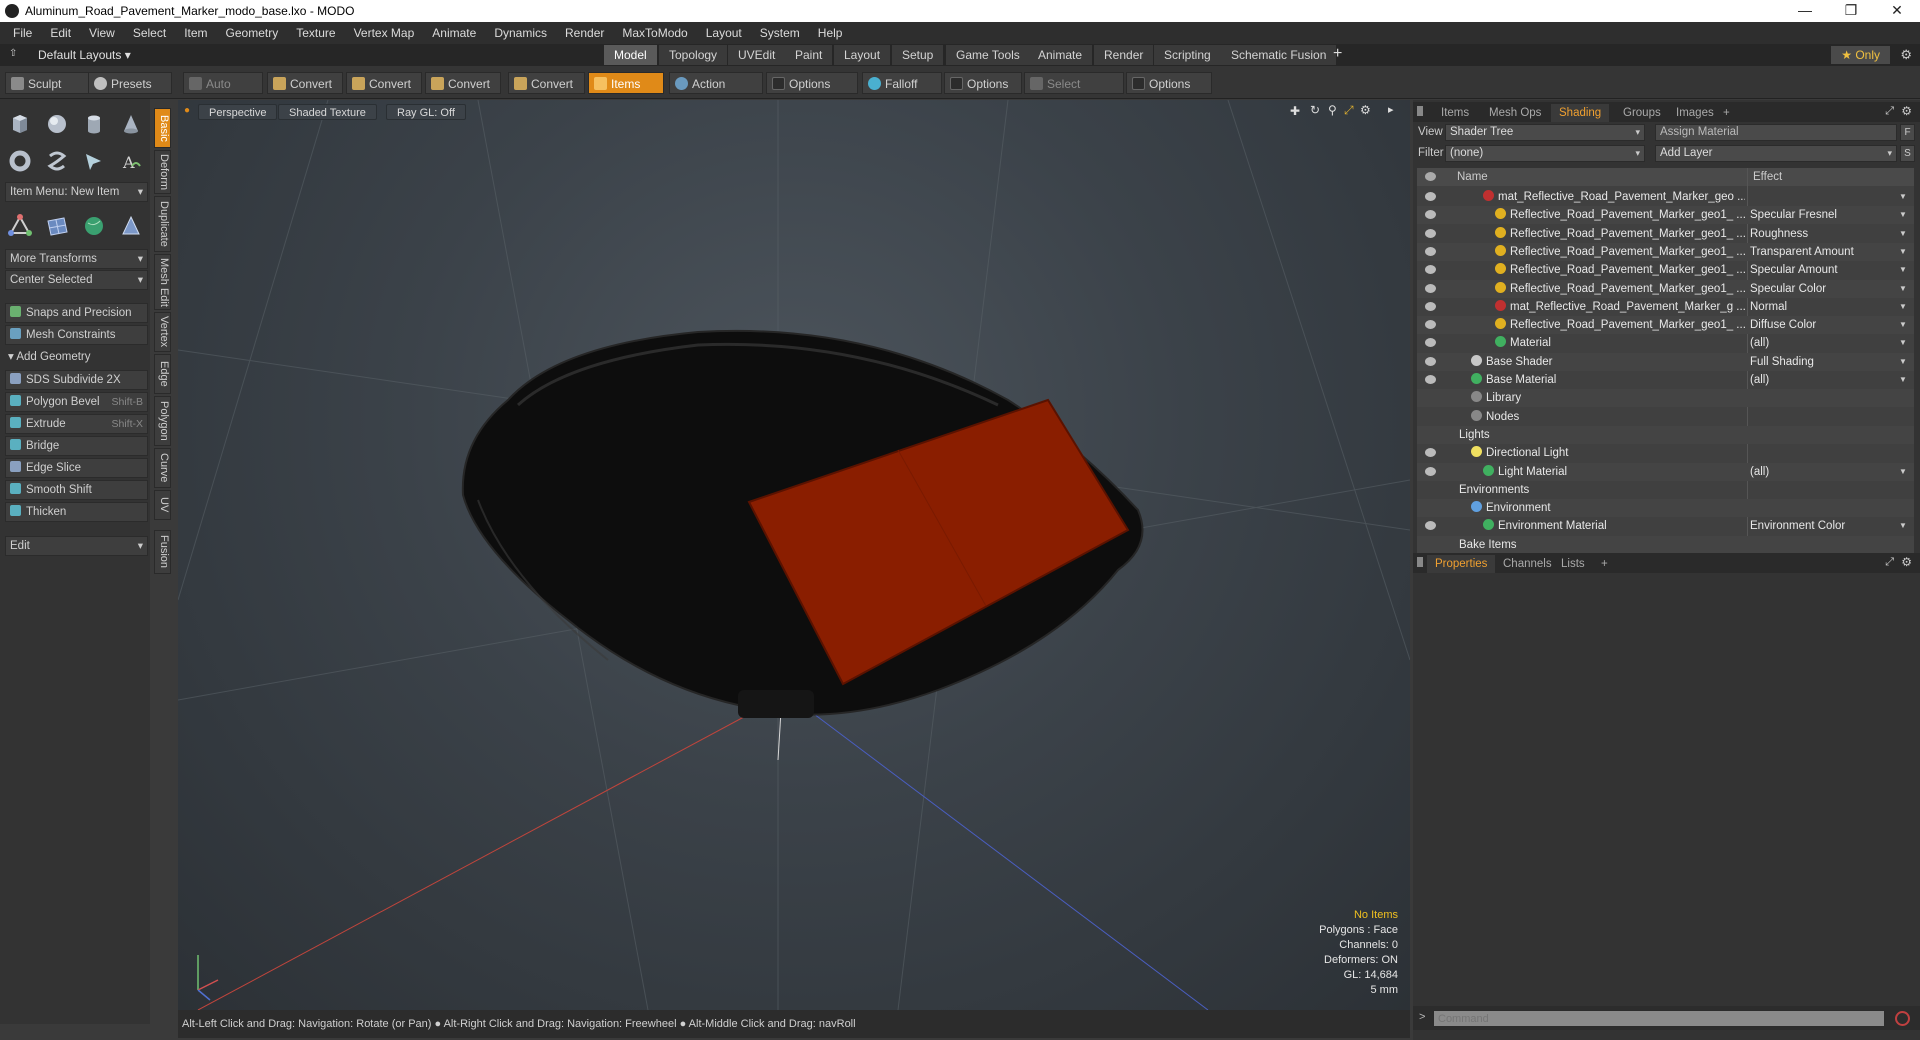 This screenshot has width=1920, height=1040. Describe the element at coordinates (60, 33) in the screenshot. I see `menu-edit: Edit` at that location.